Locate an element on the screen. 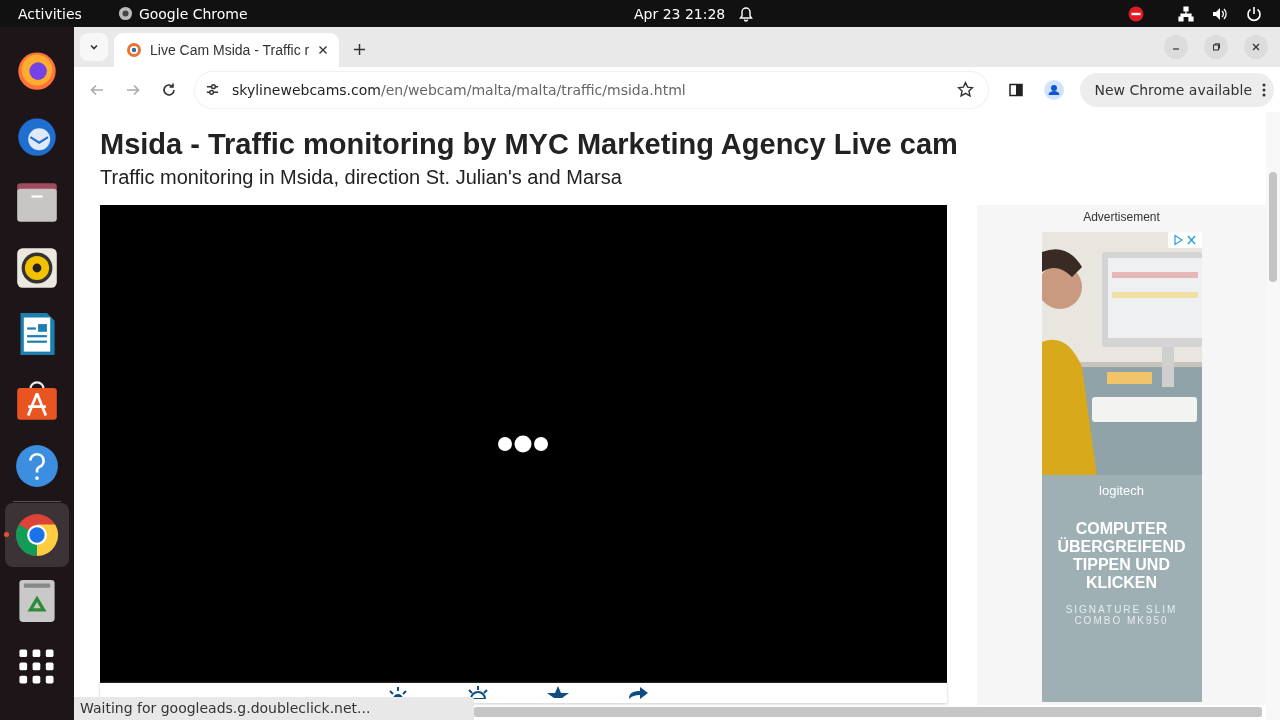  clock: Apr 23 21:28 is located at coordinates (680, 13).